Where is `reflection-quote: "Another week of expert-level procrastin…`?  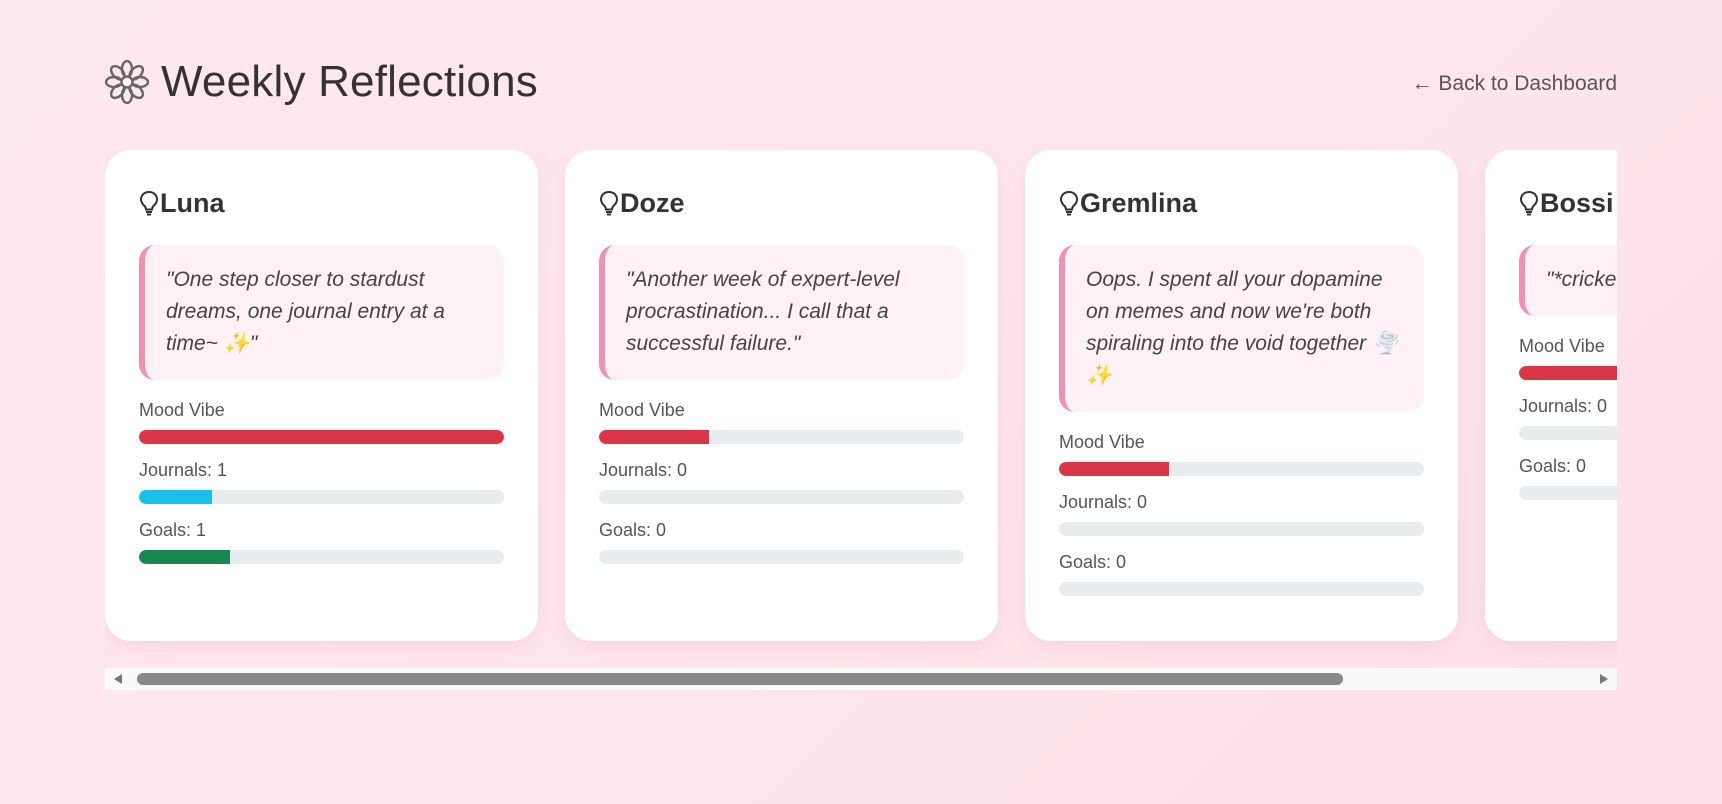
reflection-quote: "Another week of expert-level procrastin… is located at coordinates (781, 312).